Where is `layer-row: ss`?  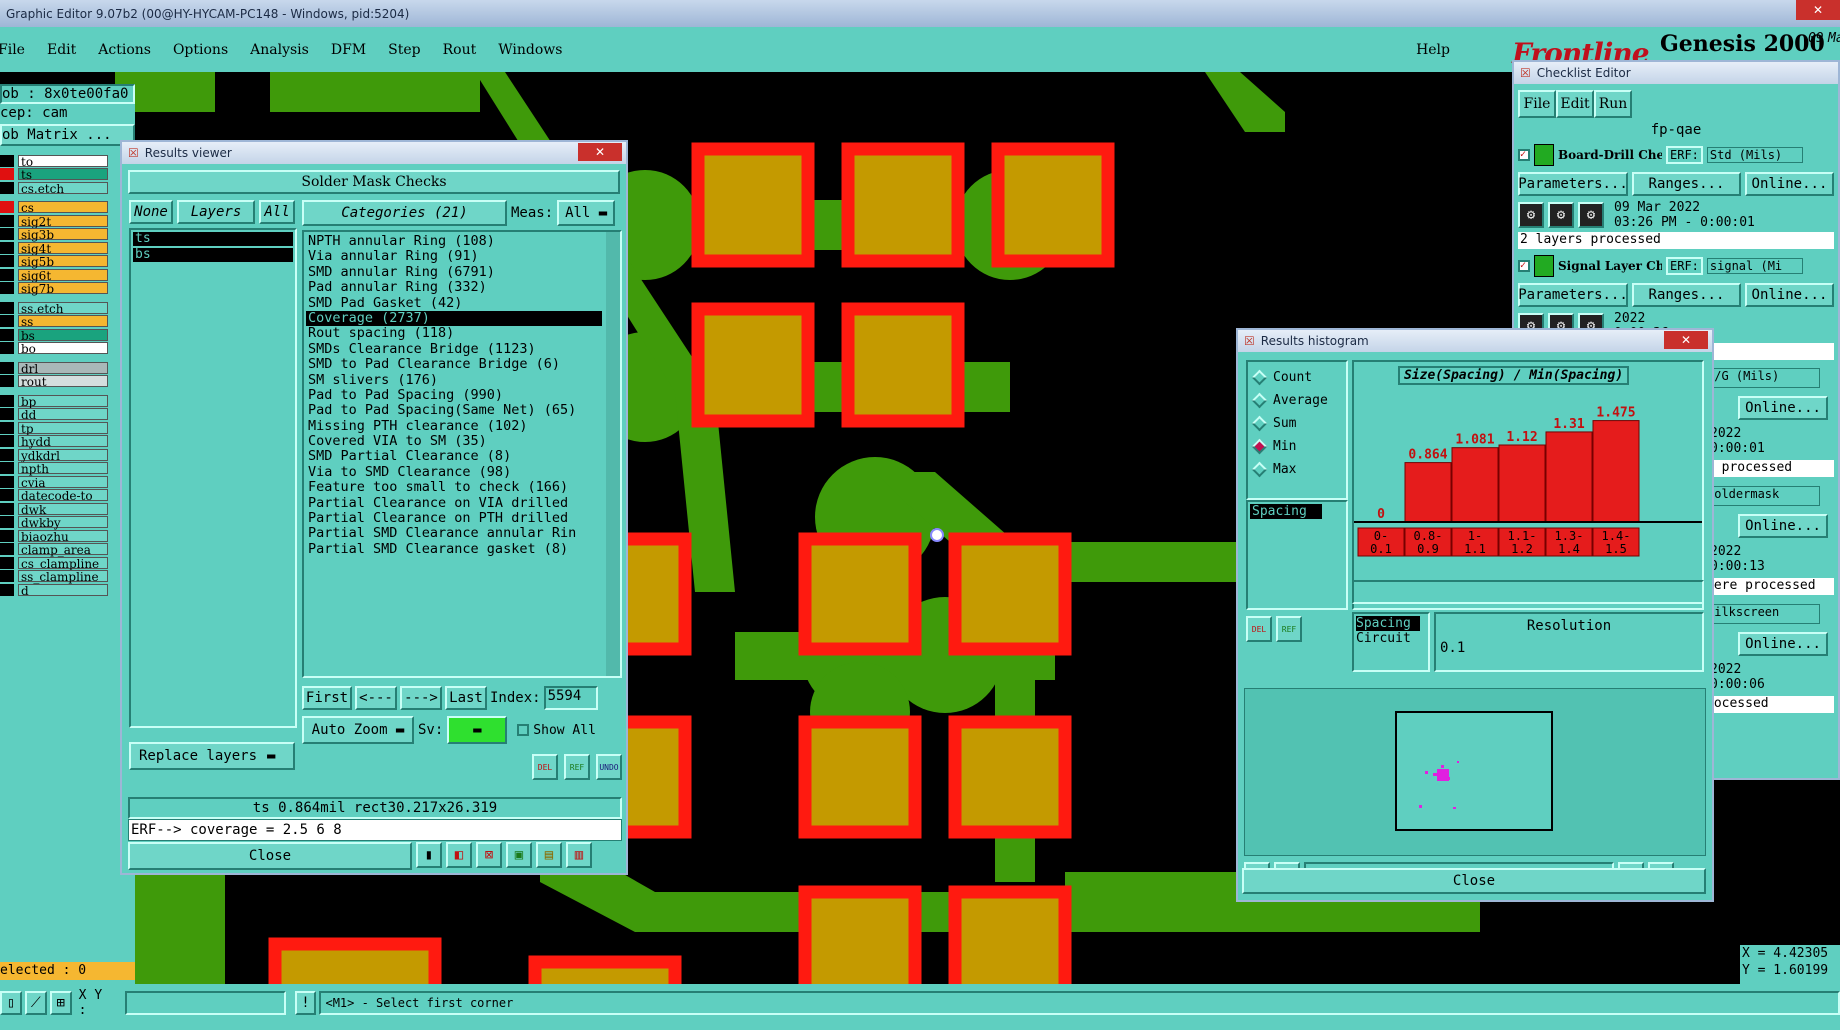 layer-row: ss is located at coordinates (54, 321).